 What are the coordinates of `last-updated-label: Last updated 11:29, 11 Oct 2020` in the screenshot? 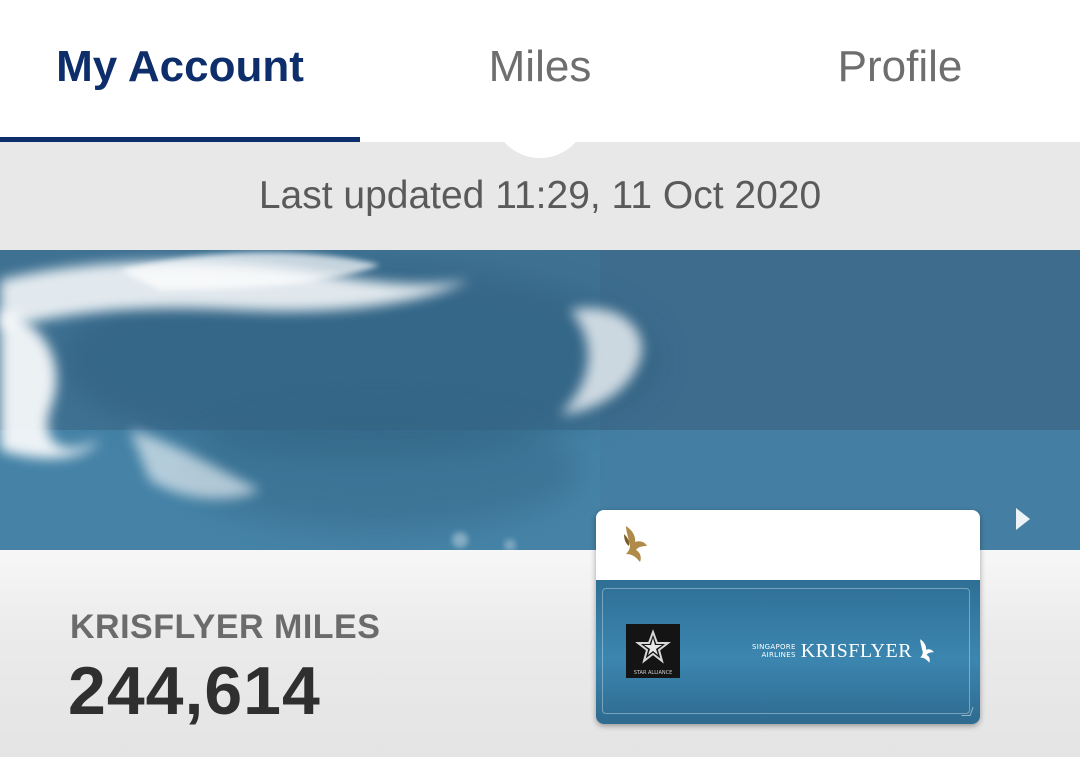 It's located at (540, 195).